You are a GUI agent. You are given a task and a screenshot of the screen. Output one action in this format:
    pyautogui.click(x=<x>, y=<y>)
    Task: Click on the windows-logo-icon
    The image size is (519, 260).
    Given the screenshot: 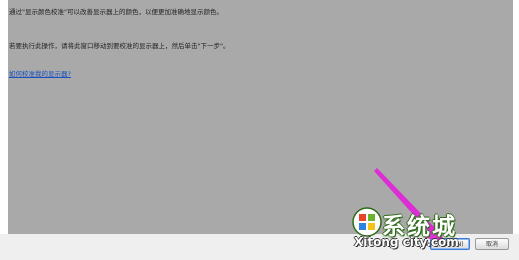 What is the action you would take?
    pyautogui.click(x=367, y=222)
    